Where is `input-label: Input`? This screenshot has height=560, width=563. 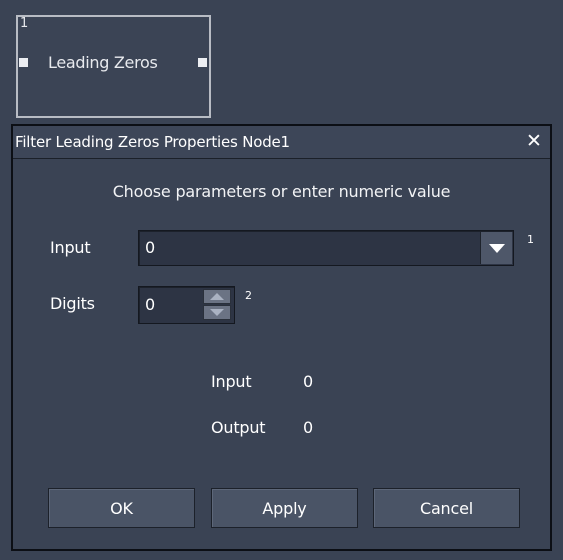 input-label: Input is located at coordinates (70, 247).